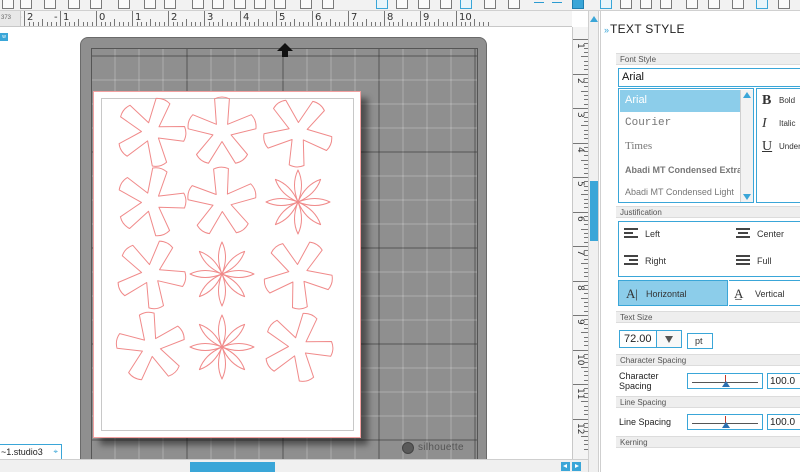  What do you see at coordinates (680, 192) in the screenshot?
I see `font-item-abadi-light: Abadi MT Condensed Light` at bounding box center [680, 192].